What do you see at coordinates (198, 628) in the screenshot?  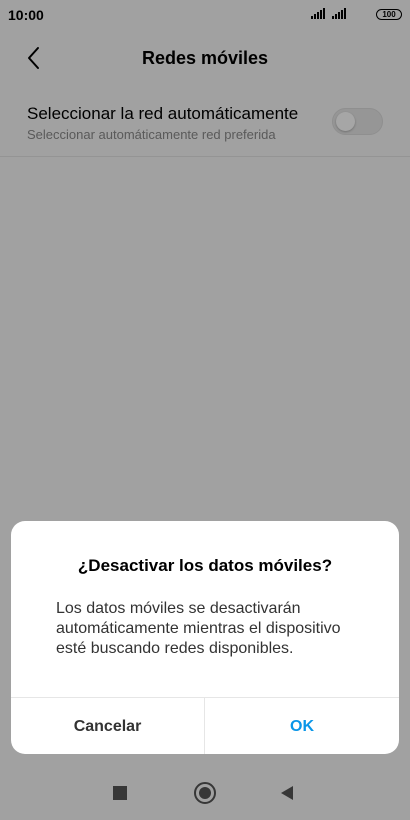 I see `dialog-message-line: automáticamente mientras el dispositivo` at bounding box center [198, 628].